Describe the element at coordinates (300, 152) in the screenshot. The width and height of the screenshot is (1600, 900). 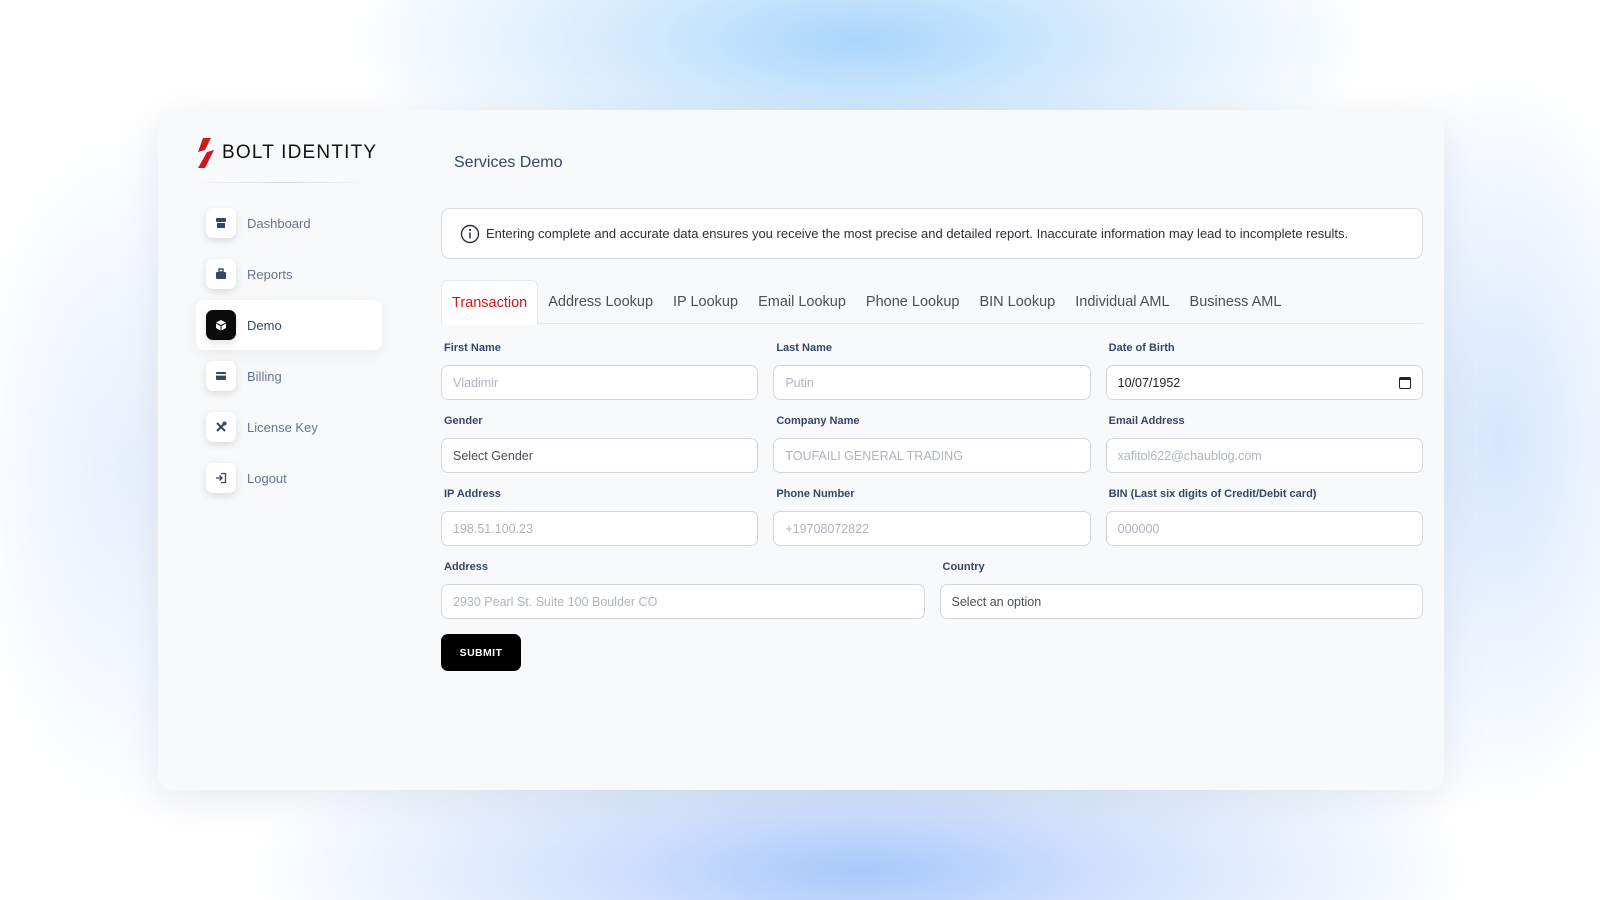
I see `brand-name: BOLT IDENTITY` at that location.